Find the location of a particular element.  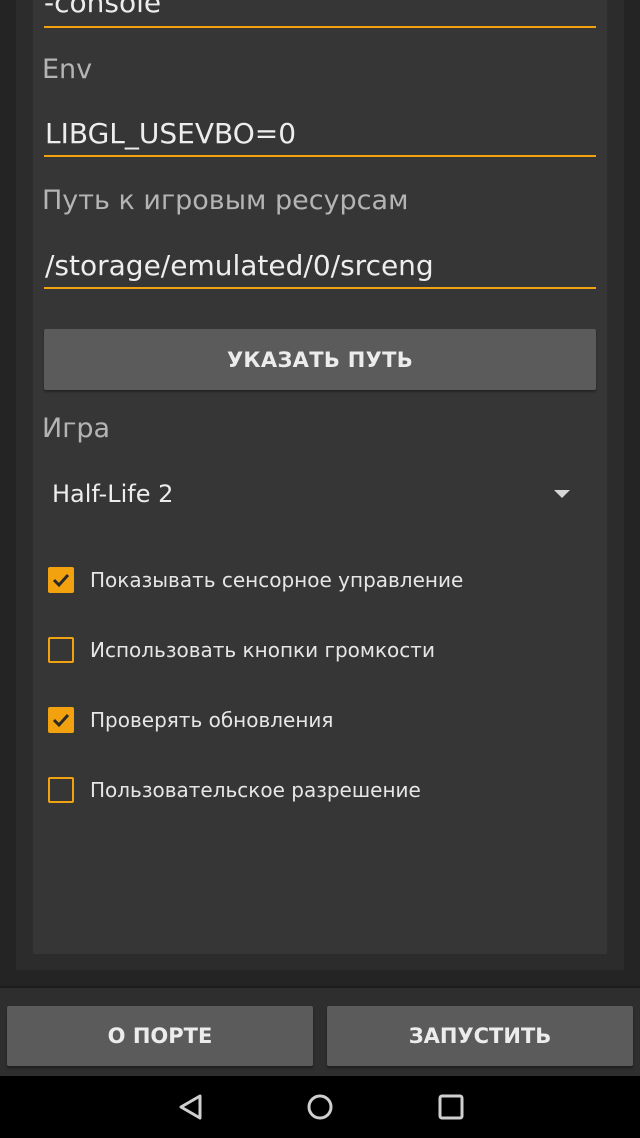

recents-square-icon is located at coordinates (451, 1107).